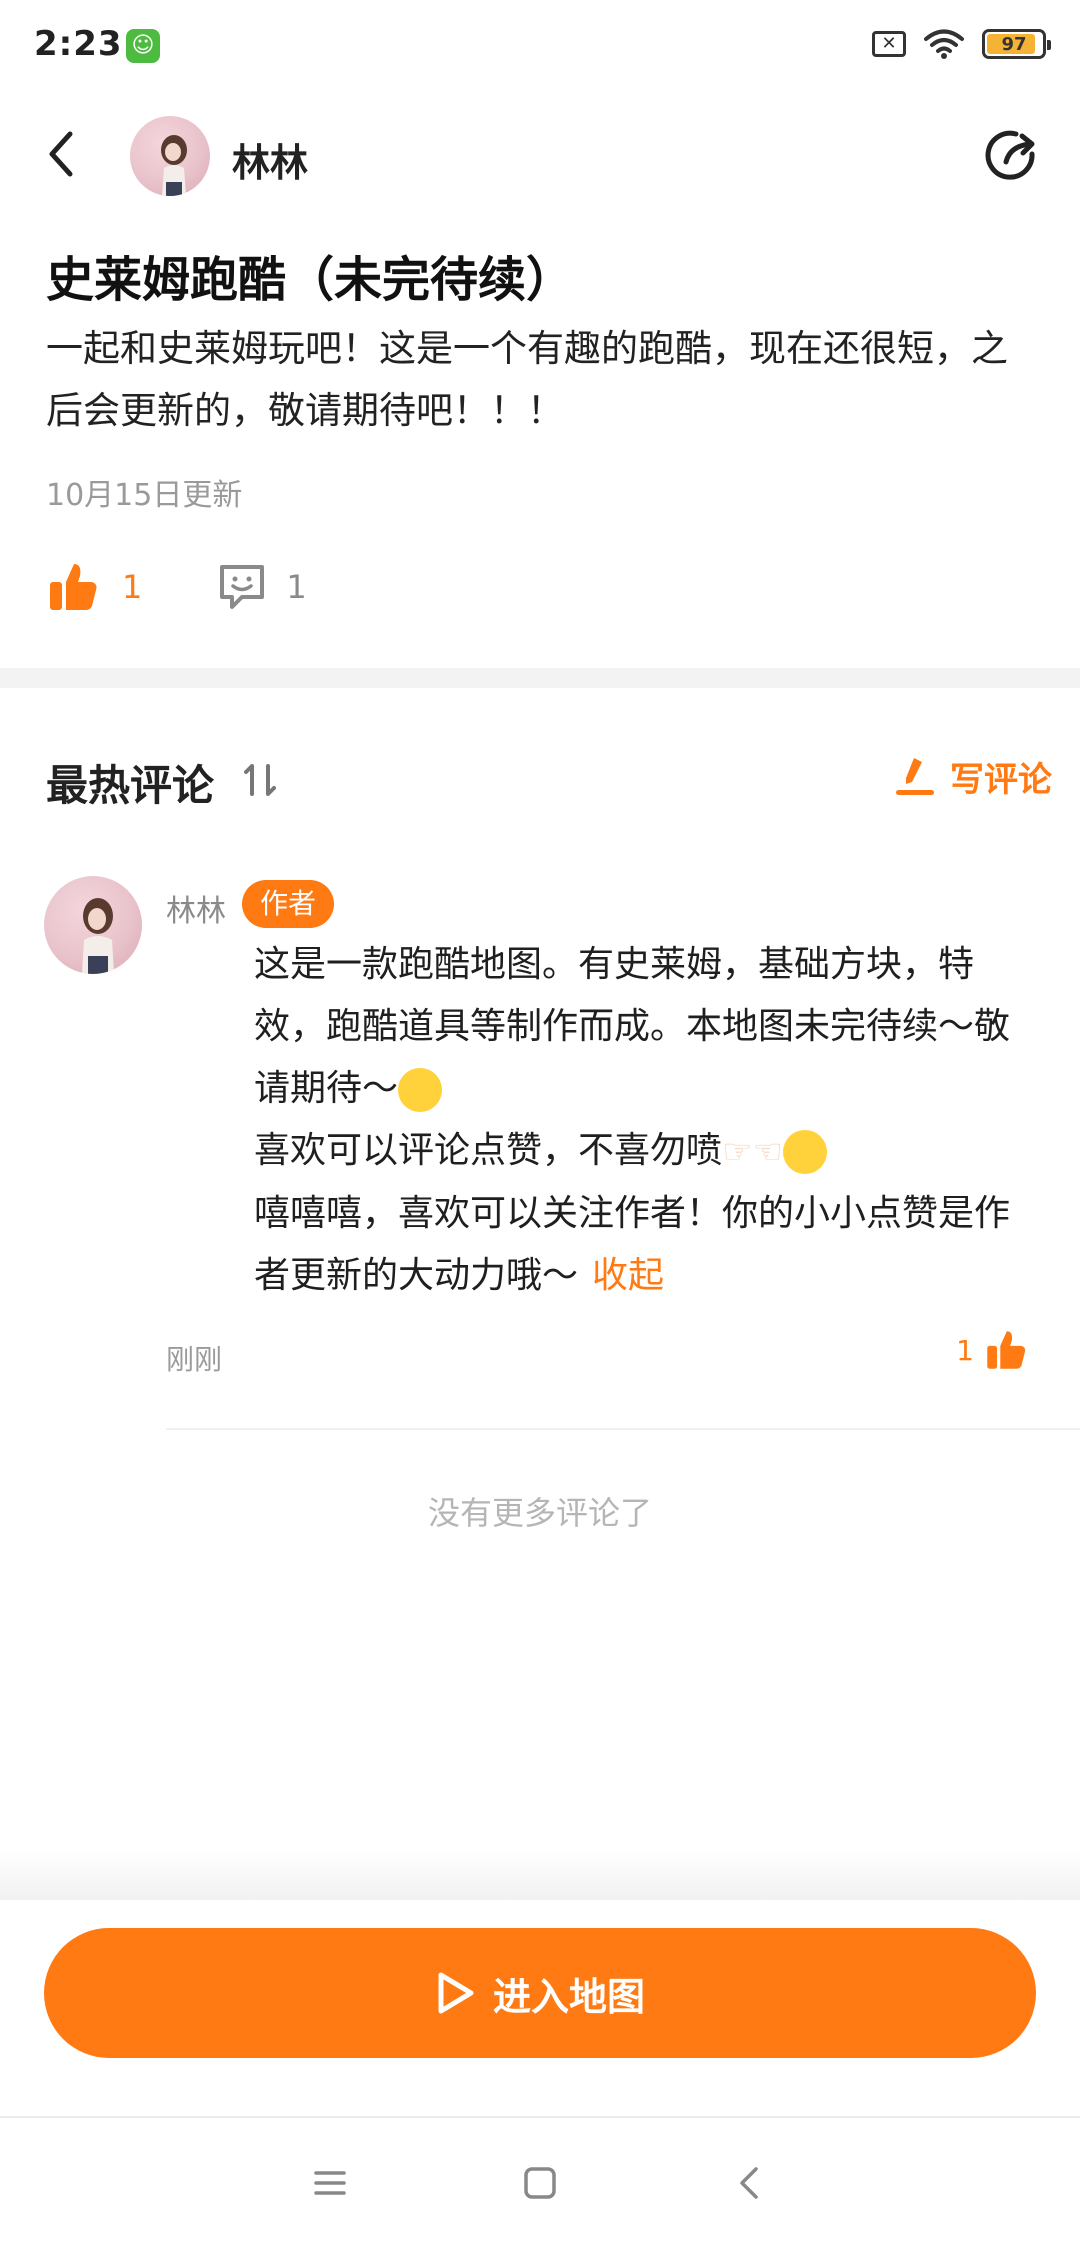 The height and width of the screenshot is (2248, 1080). What do you see at coordinates (750, 2183) in the screenshot?
I see `nav-back-icon` at bounding box center [750, 2183].